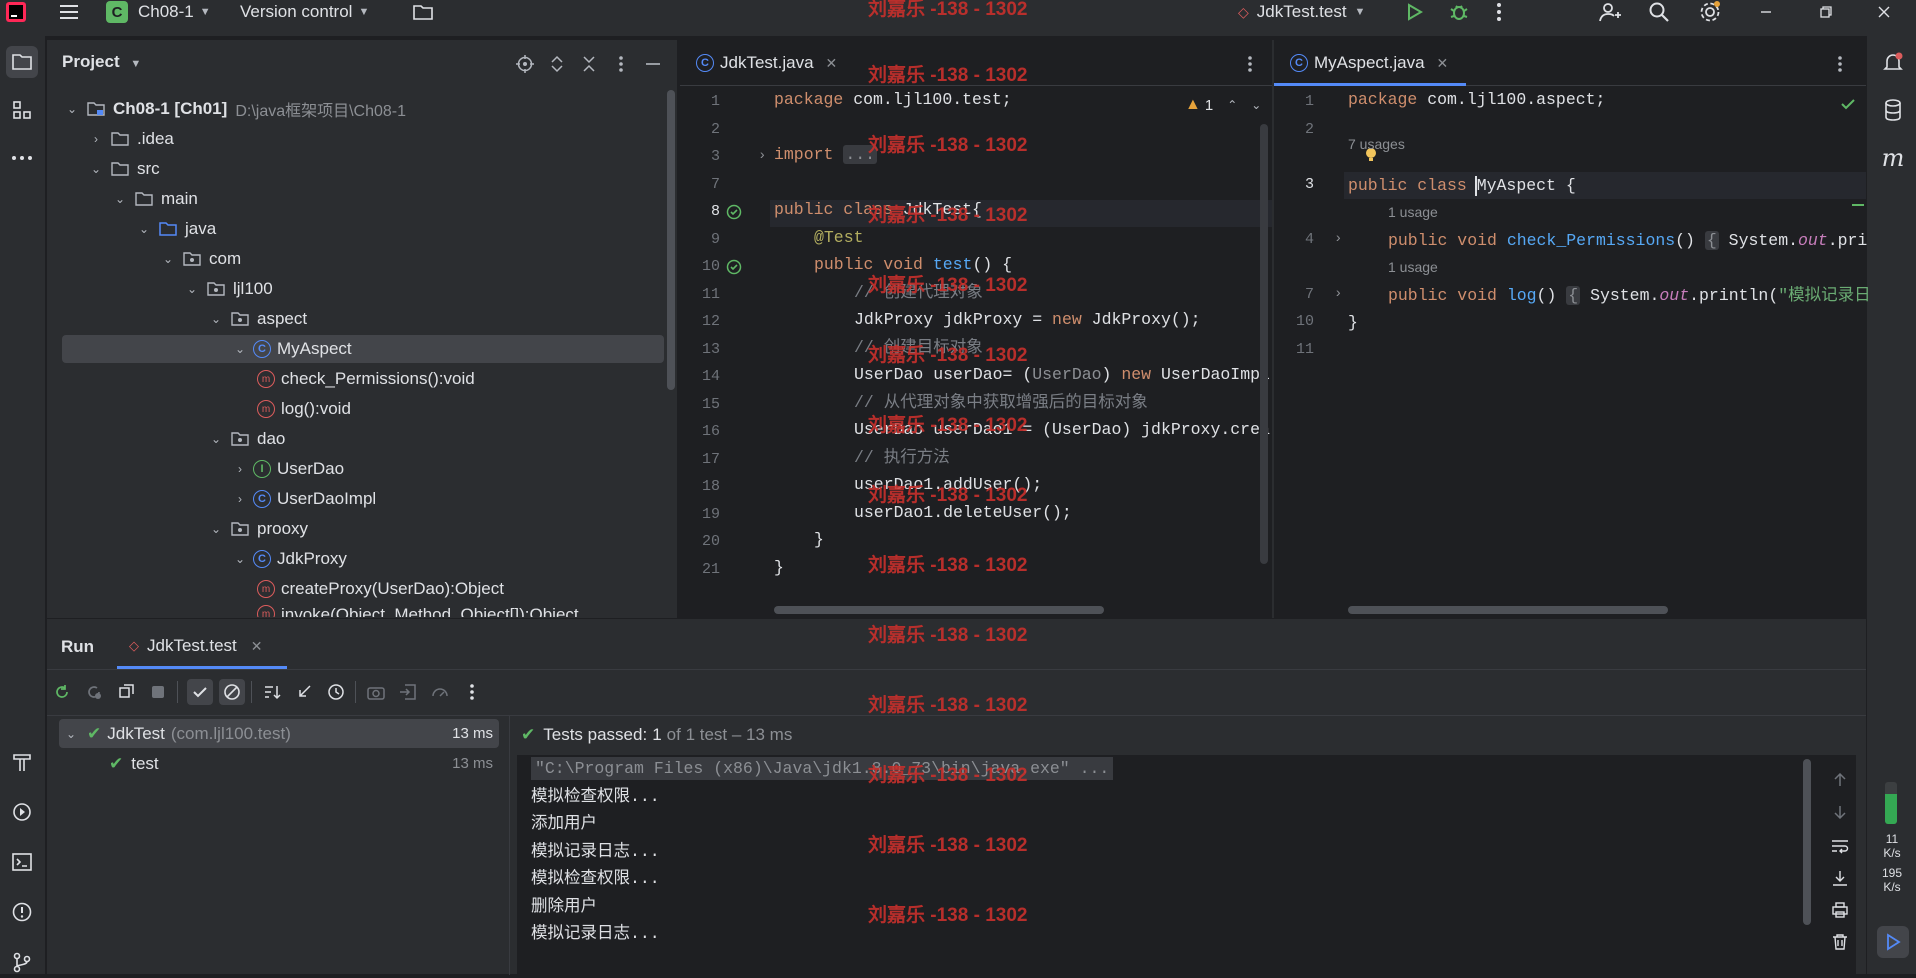 The image size is (1916, 978). What do you see at coordinates (1893, 158) in the screenshot?
I see `maven-icon: m` at bounding box center [1893, 158].